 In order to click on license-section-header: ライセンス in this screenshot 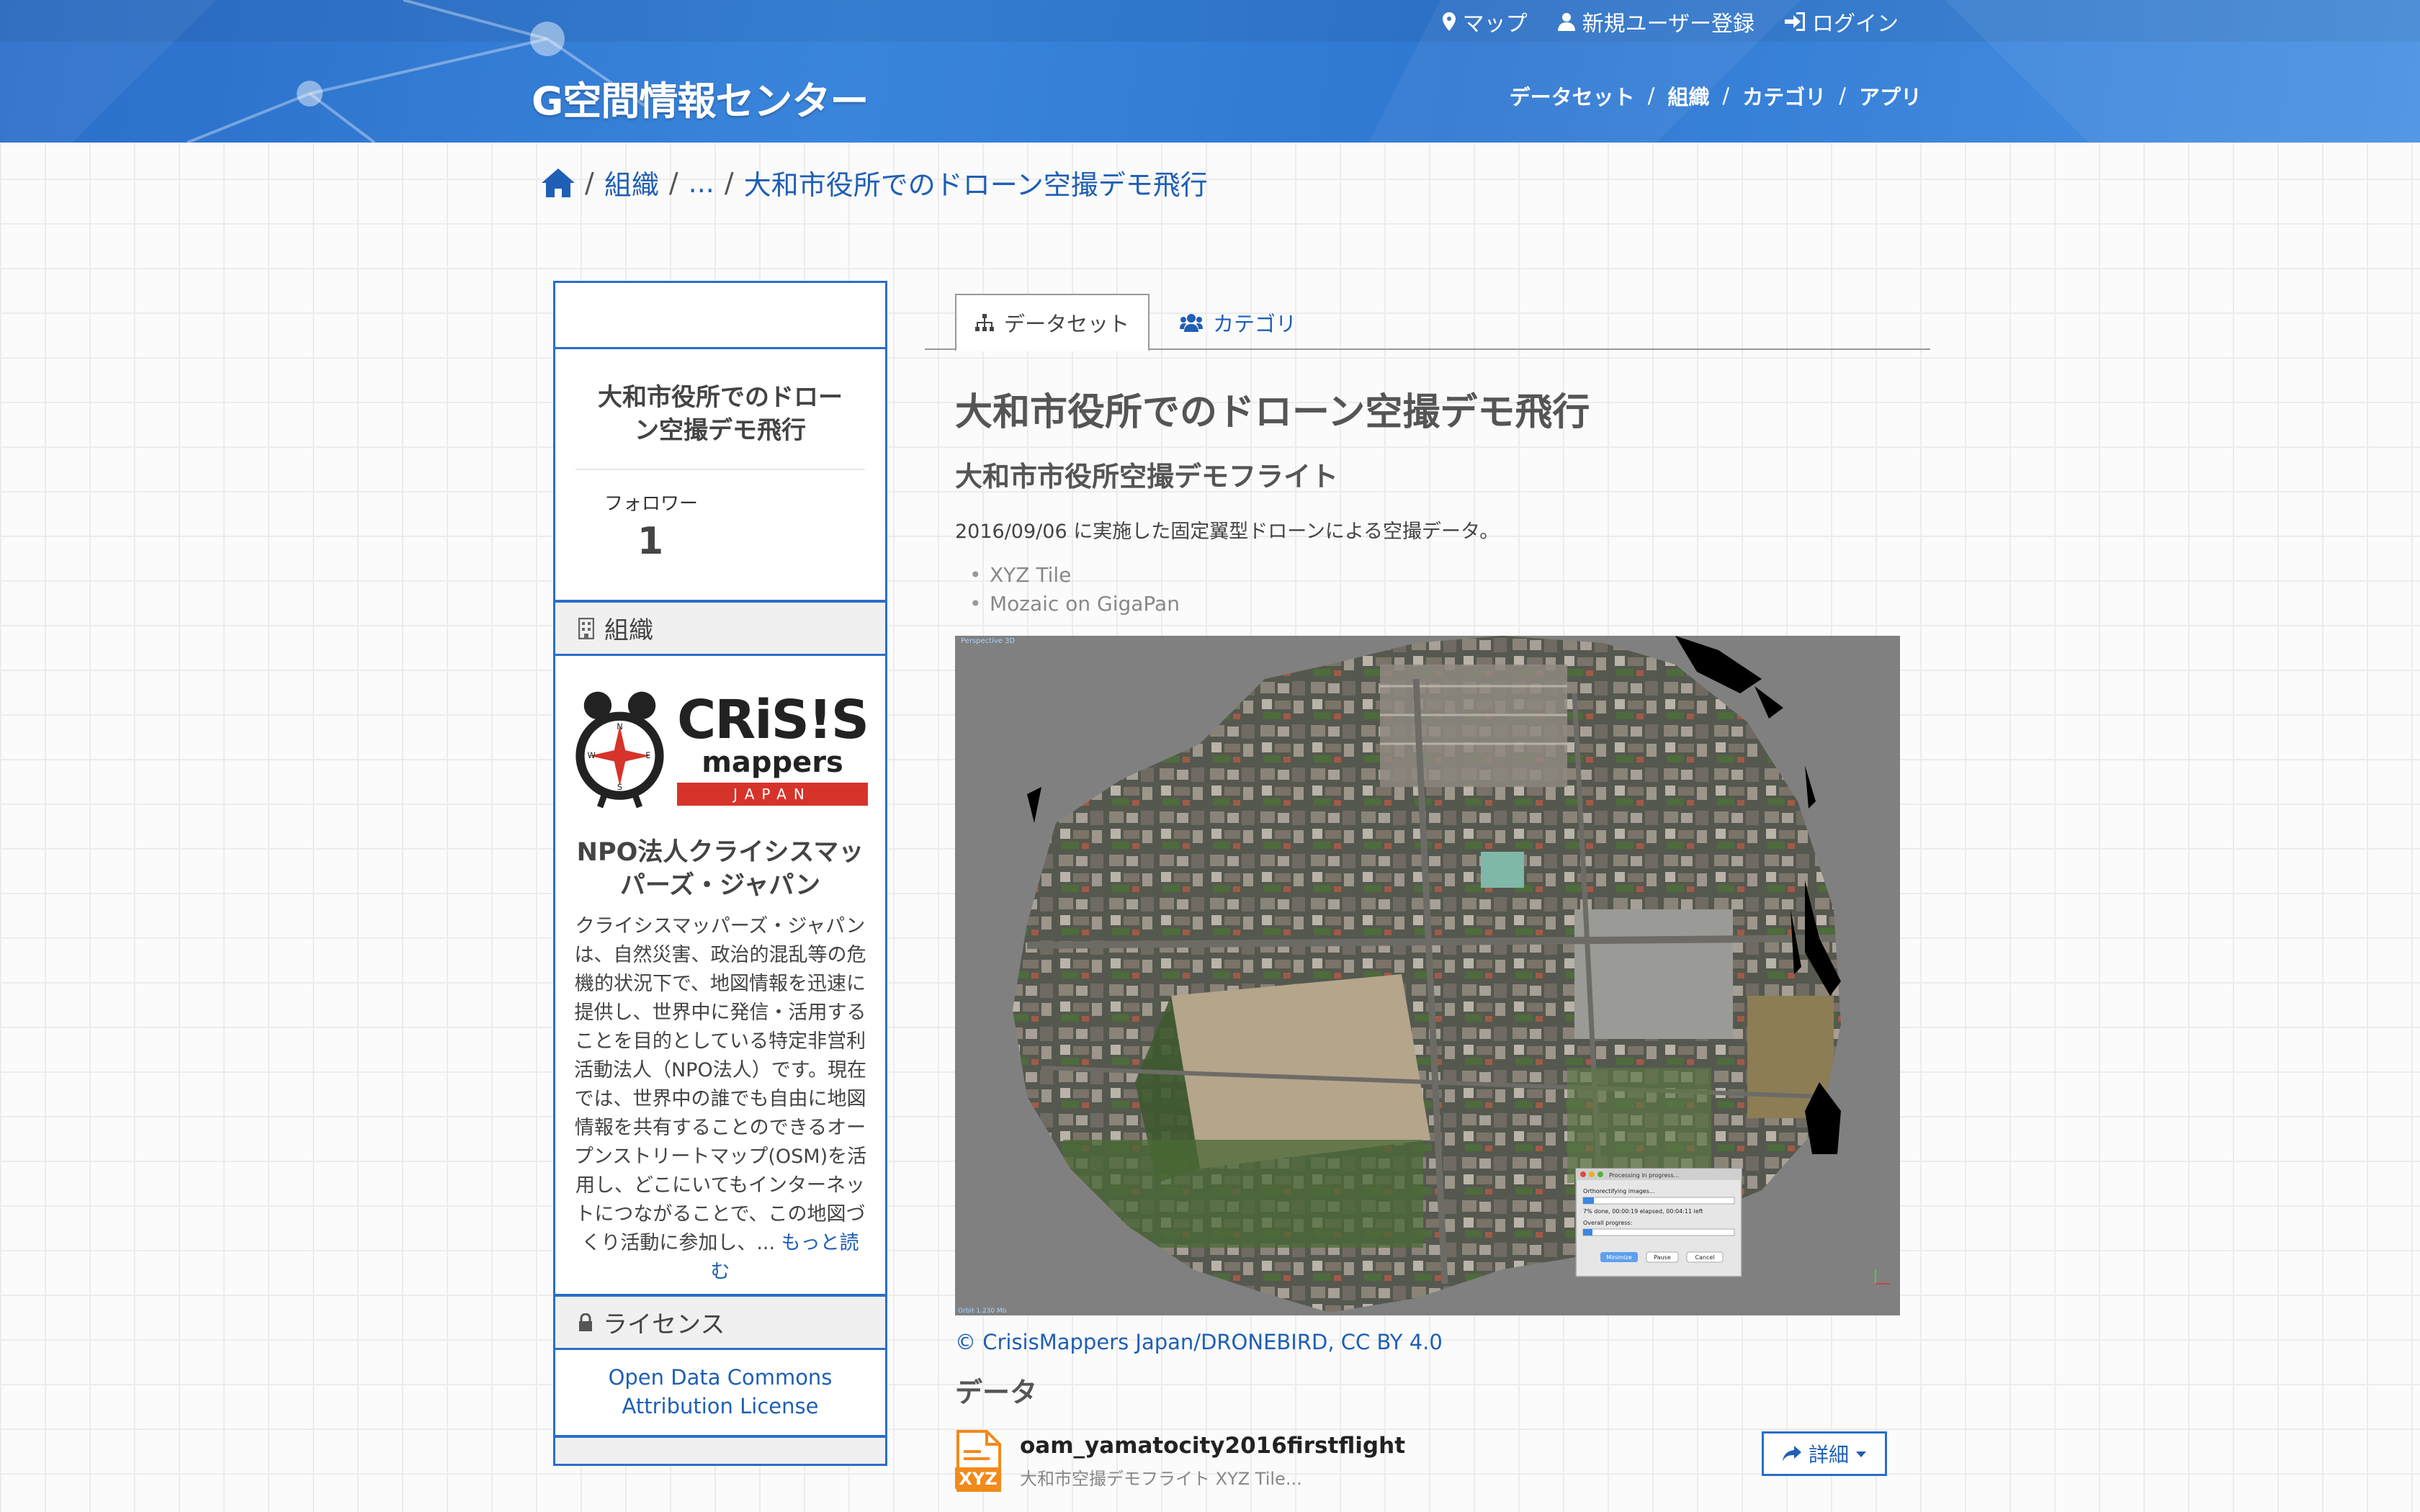, I will do `click(720, 1322)`.